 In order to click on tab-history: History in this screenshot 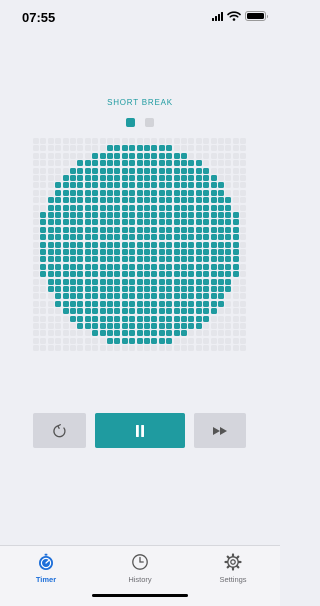, I will do `click(140, 568)`.